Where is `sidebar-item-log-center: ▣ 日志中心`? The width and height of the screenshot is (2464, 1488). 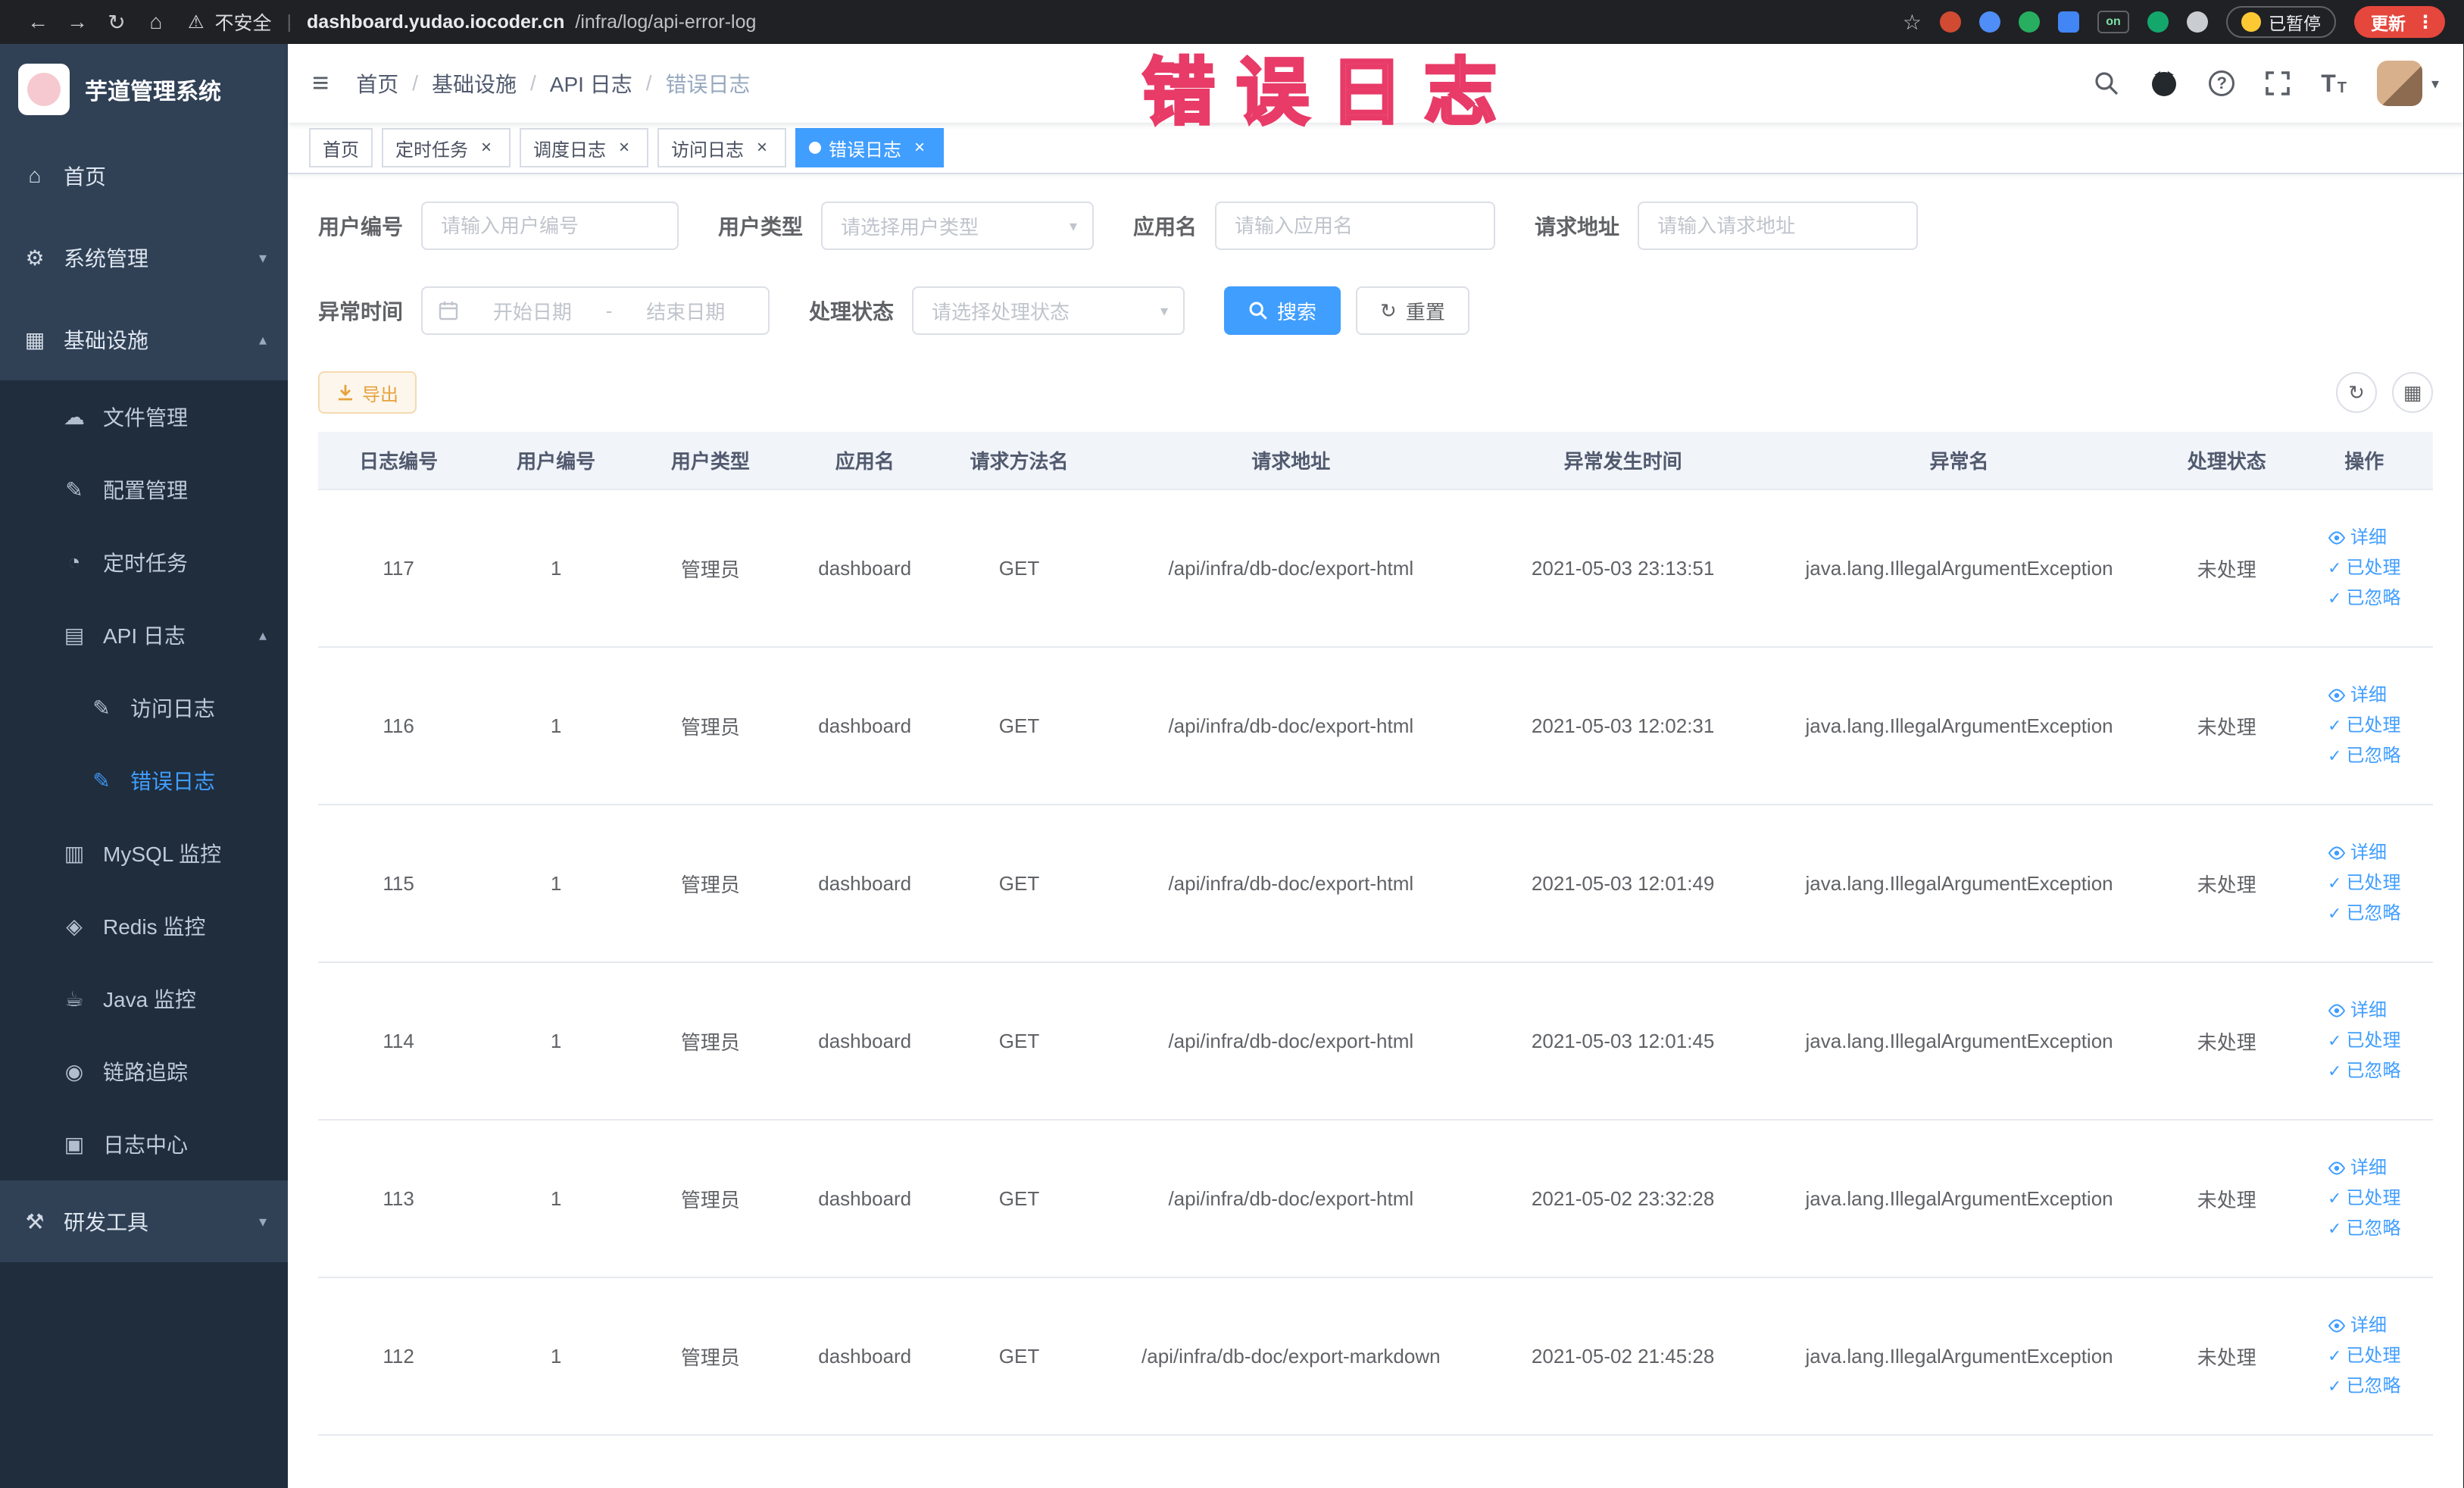
sidebar-item-log-center: ▣ 日志中心 is located at coordinates (144, 1144).